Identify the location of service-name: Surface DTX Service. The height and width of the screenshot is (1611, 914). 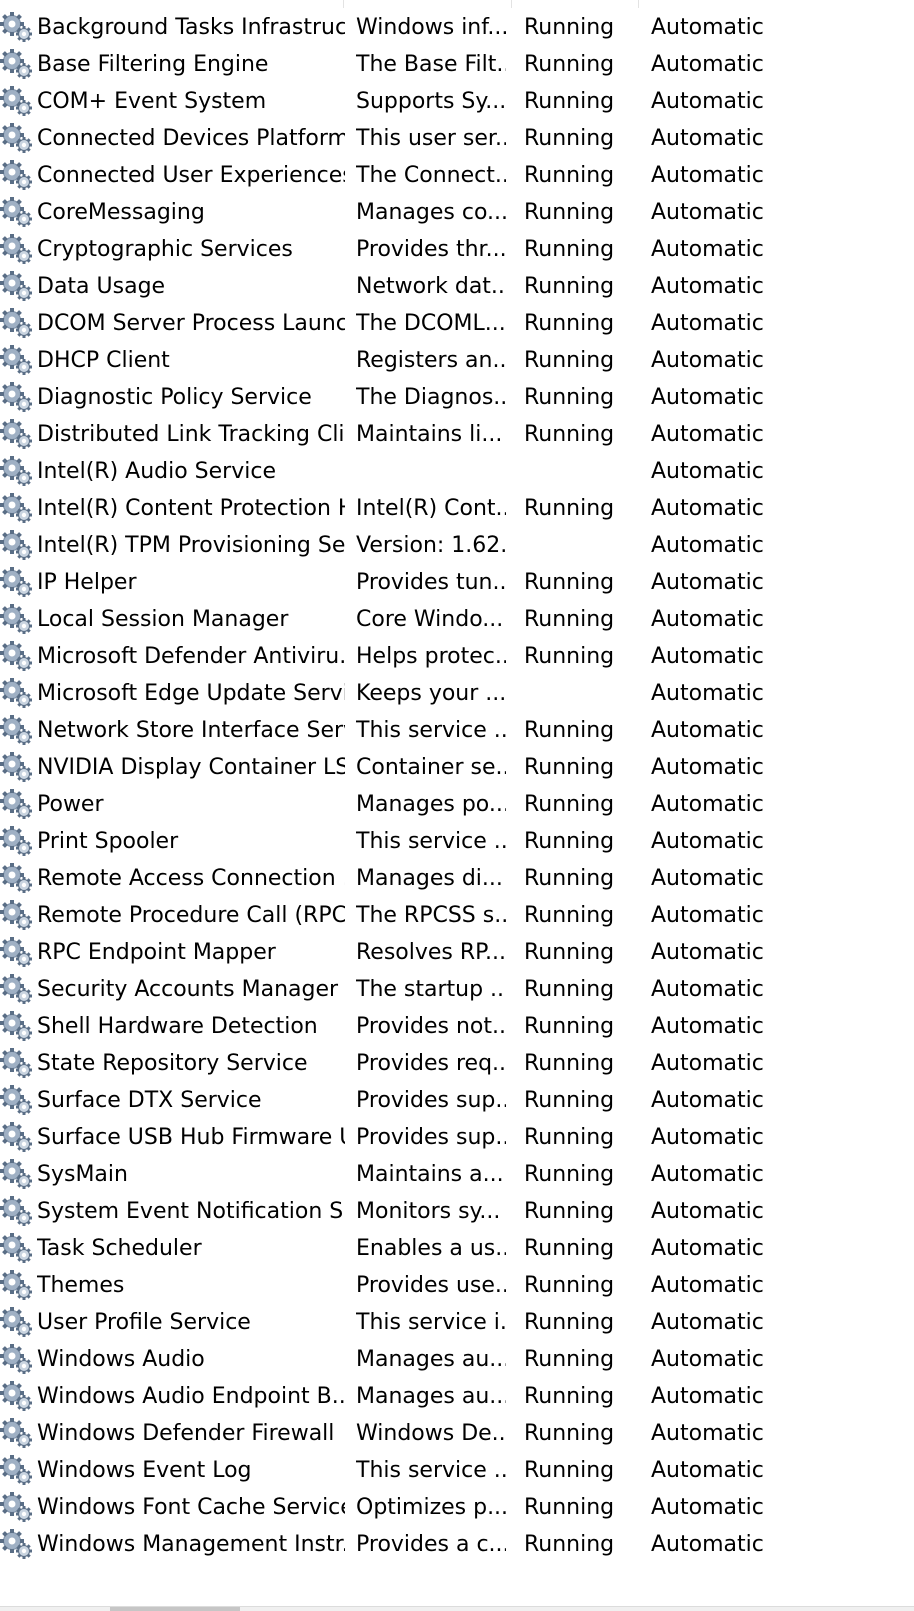
(149, 1100).